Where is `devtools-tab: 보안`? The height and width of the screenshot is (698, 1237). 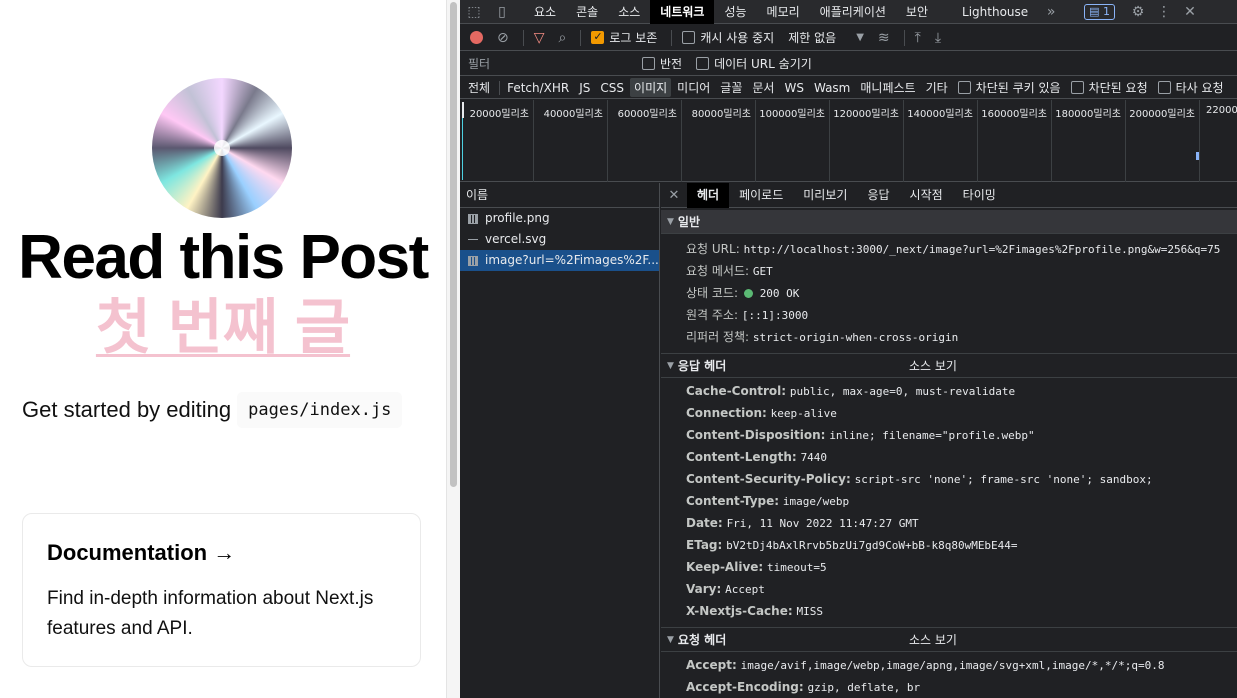
devtools-tab: 보안 is located at coordinates (917, 12).